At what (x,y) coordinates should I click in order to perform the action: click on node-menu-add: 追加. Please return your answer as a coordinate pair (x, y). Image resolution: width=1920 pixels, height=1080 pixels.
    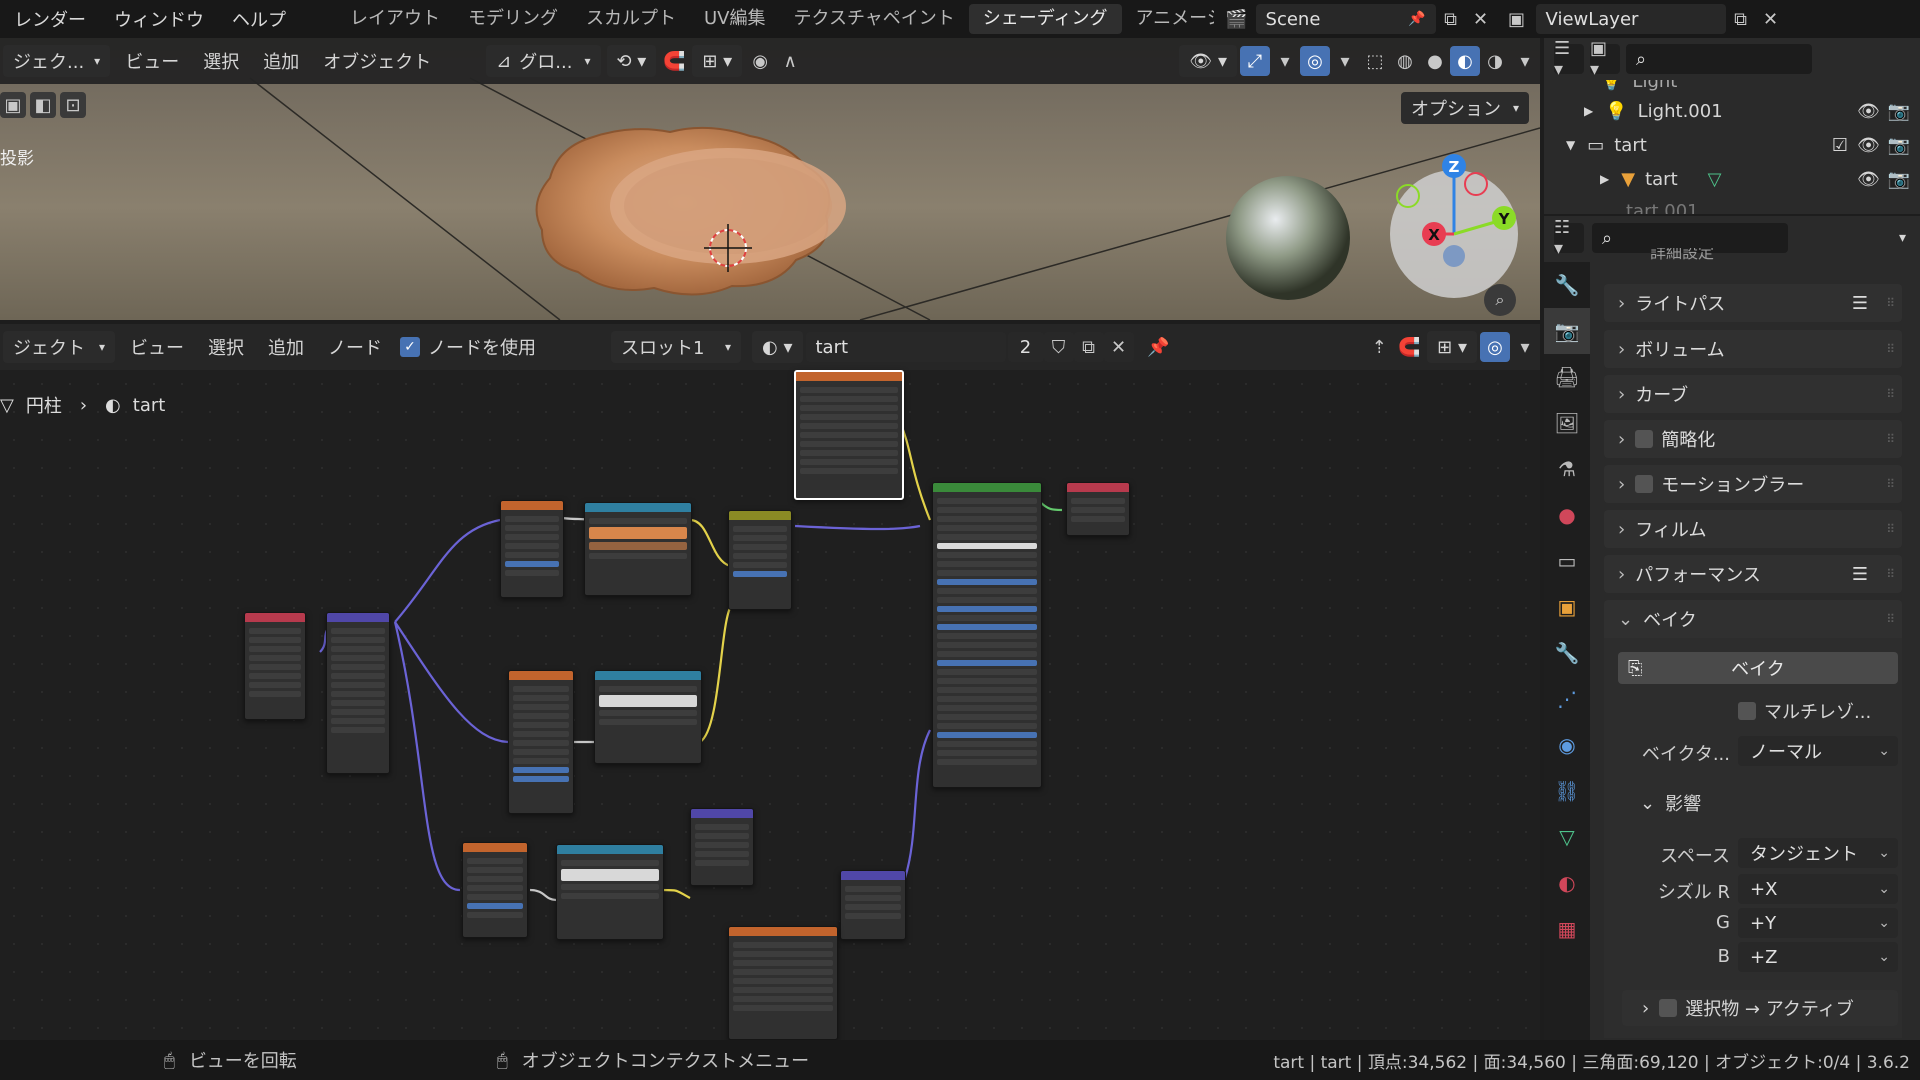
    Looking at the image, I should click on (286, 347).